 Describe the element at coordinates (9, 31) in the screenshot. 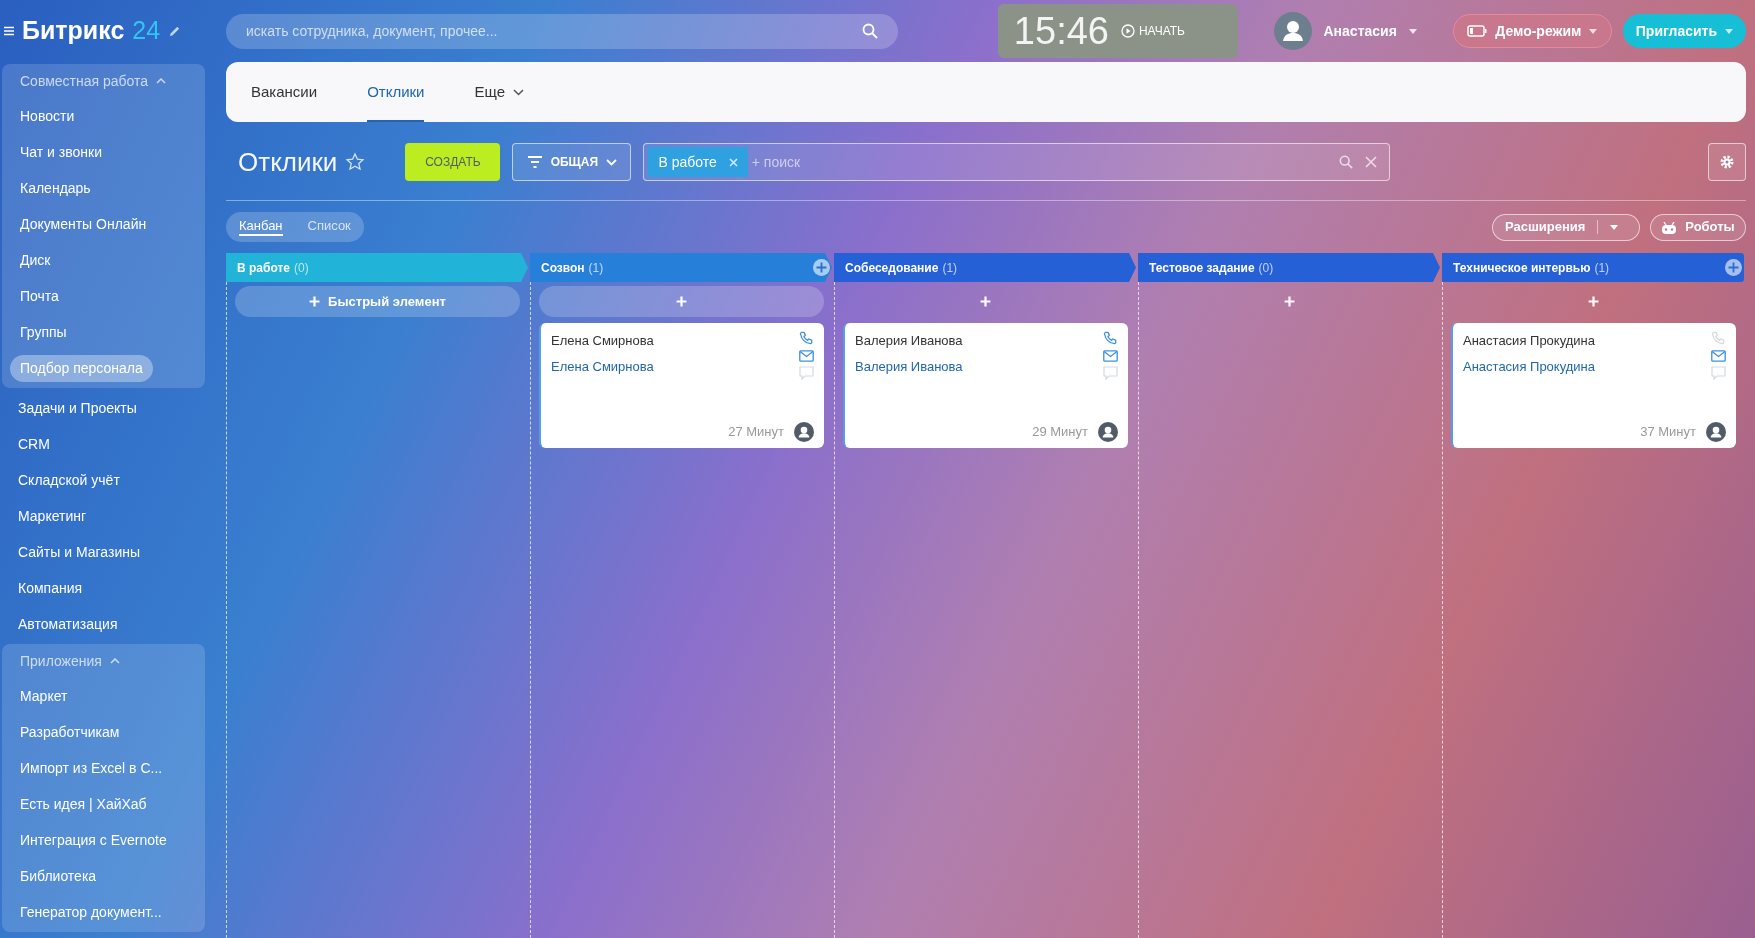

I see `menu-icon` at that location.